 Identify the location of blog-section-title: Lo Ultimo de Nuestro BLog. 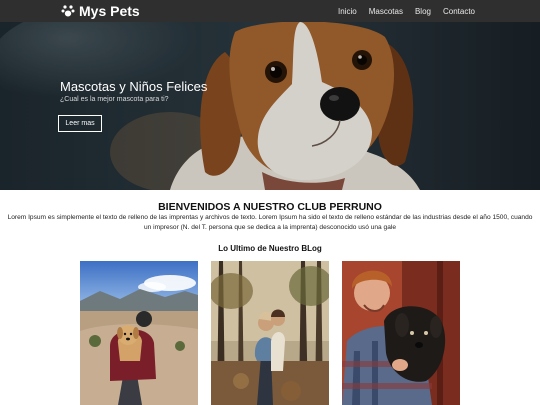
(270, 248).